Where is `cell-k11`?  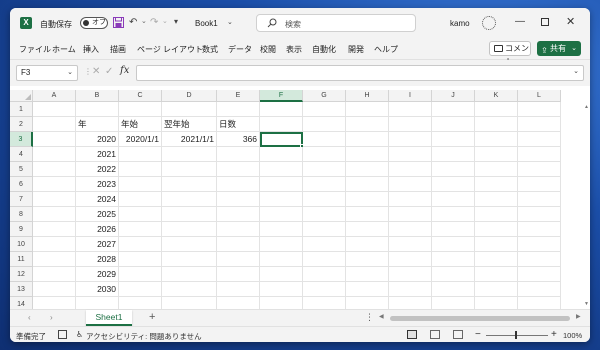
cell-k11 is located at coordinates (496, 259).